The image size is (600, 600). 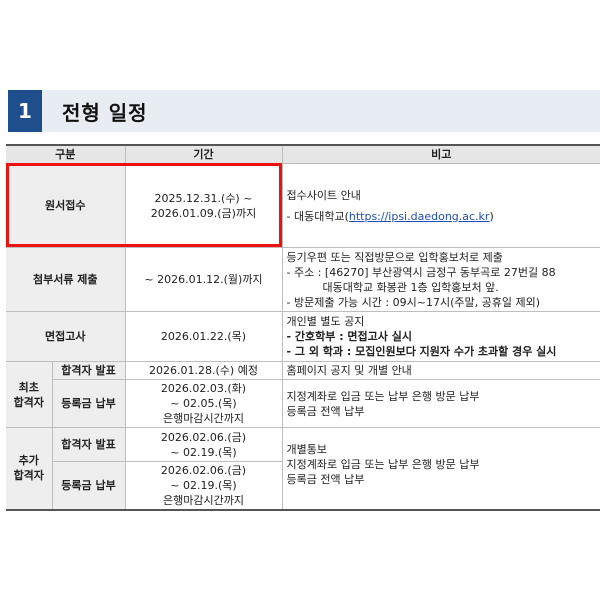 I want to click on table-header-row: 구분 기간 비고, so click(x=303, y=154).